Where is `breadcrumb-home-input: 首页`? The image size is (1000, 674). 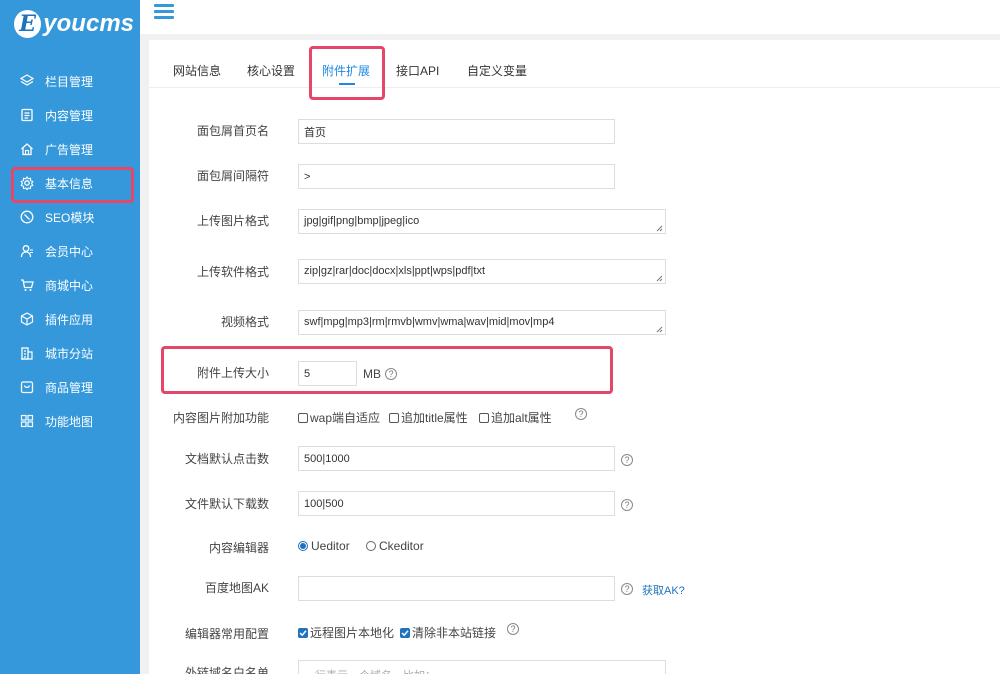
breadcrumb-home-input: 首页 is located at coordinates (456, 131).